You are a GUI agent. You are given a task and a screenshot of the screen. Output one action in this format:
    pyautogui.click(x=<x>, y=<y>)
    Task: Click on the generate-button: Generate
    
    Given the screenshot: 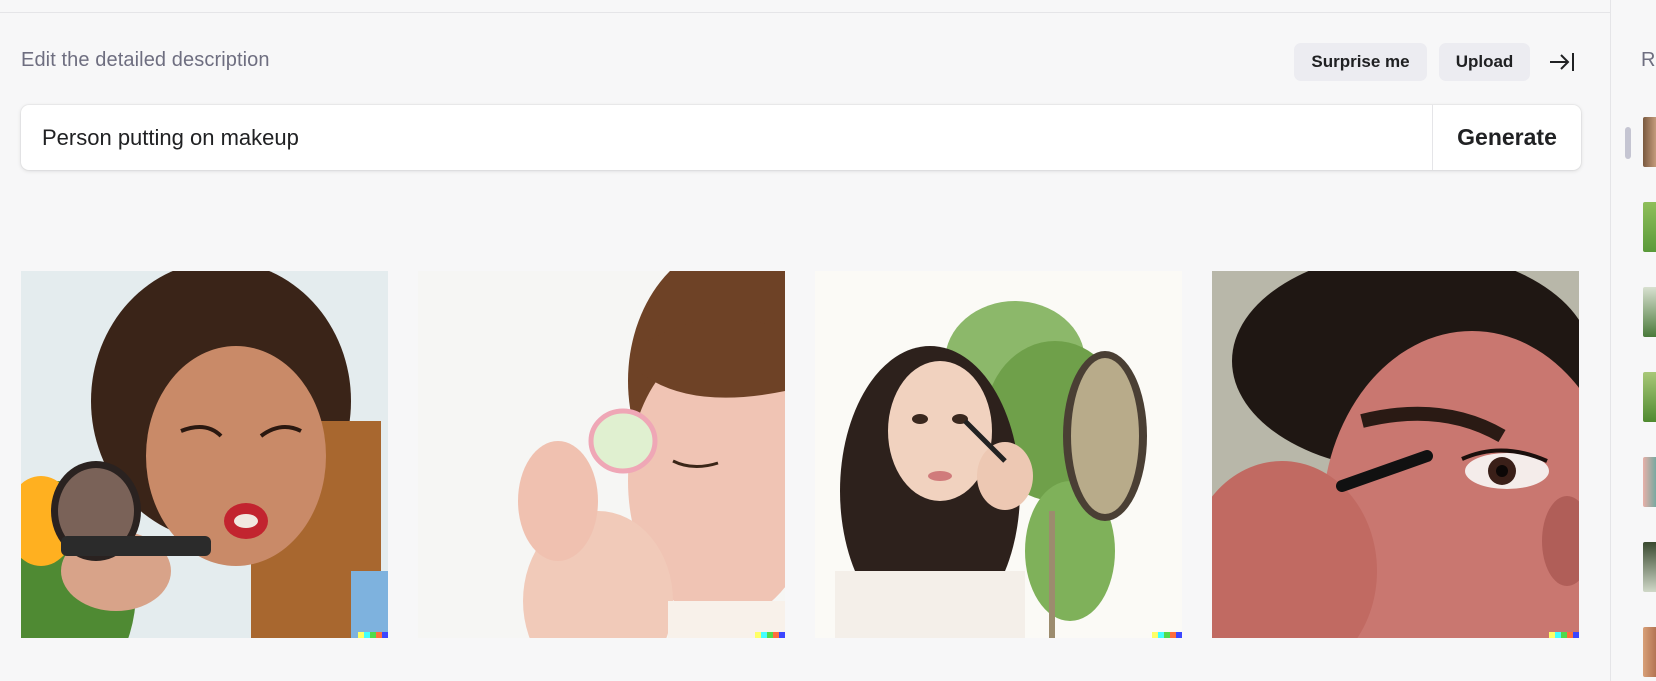 What is the action you would take?
    pyautogui.click(x=1506, y=137)
    